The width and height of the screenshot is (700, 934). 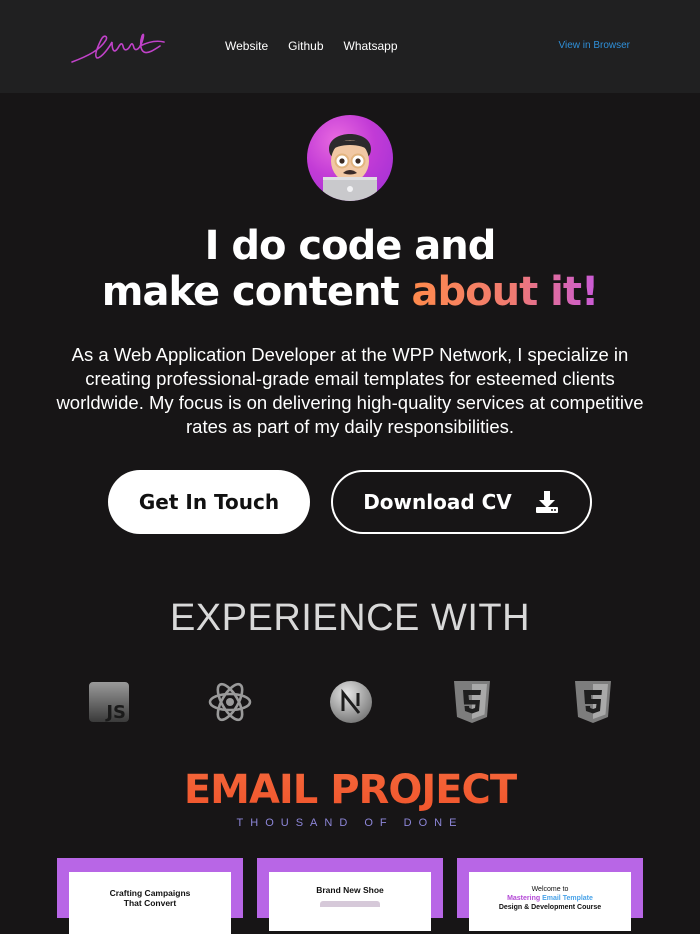 I want to click on project-card-preview: Crafting Campaigns That Convert, so click(x=150, y=903).